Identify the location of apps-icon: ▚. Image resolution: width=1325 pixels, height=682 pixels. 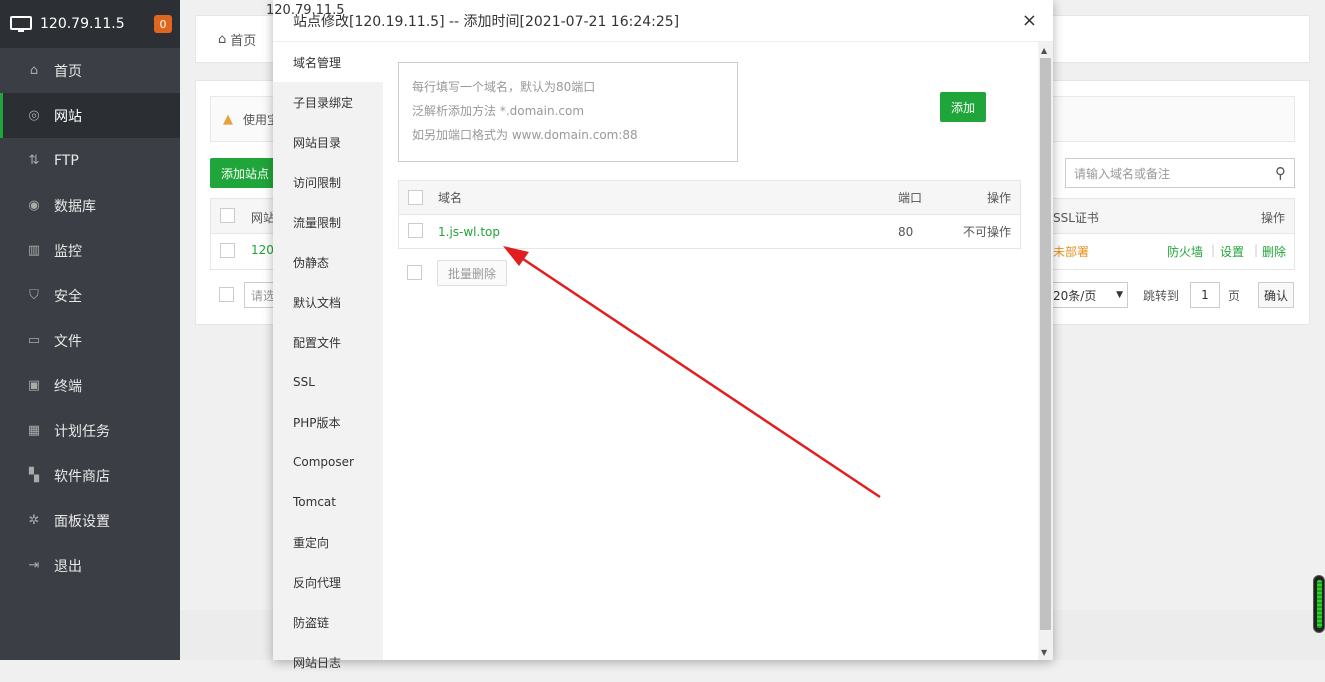
(34, 475).